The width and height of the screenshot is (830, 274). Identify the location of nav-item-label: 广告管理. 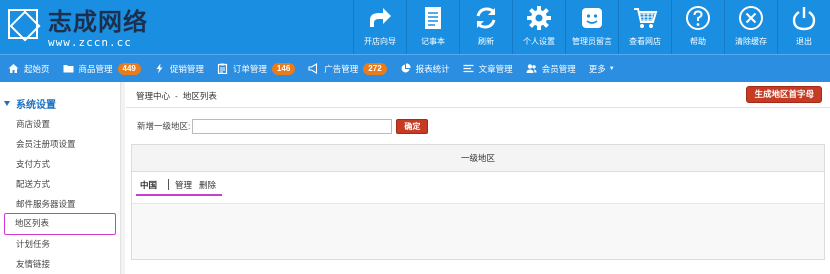
(341, 68).